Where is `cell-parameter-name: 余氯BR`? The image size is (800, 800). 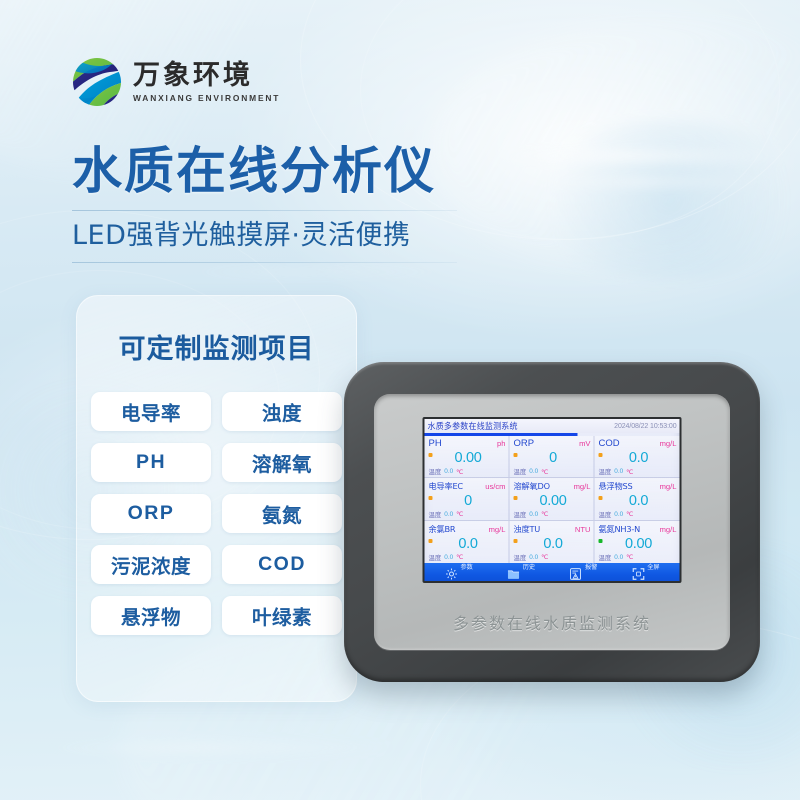
cell-parameter-name: 余氯BR is located at coordinates (442, 528).